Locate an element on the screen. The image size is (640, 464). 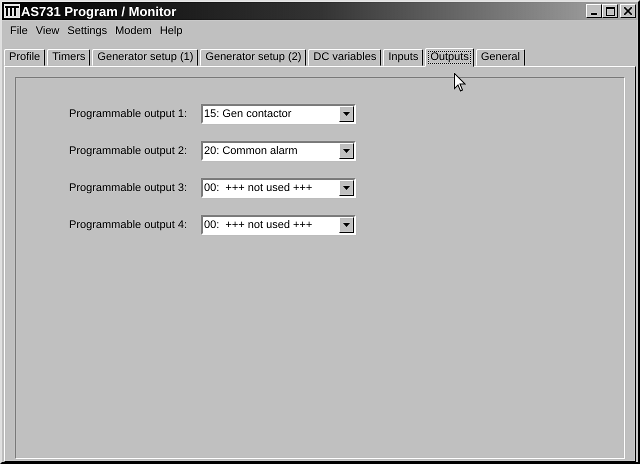
maximize-button is located at coordinates (610, 11).